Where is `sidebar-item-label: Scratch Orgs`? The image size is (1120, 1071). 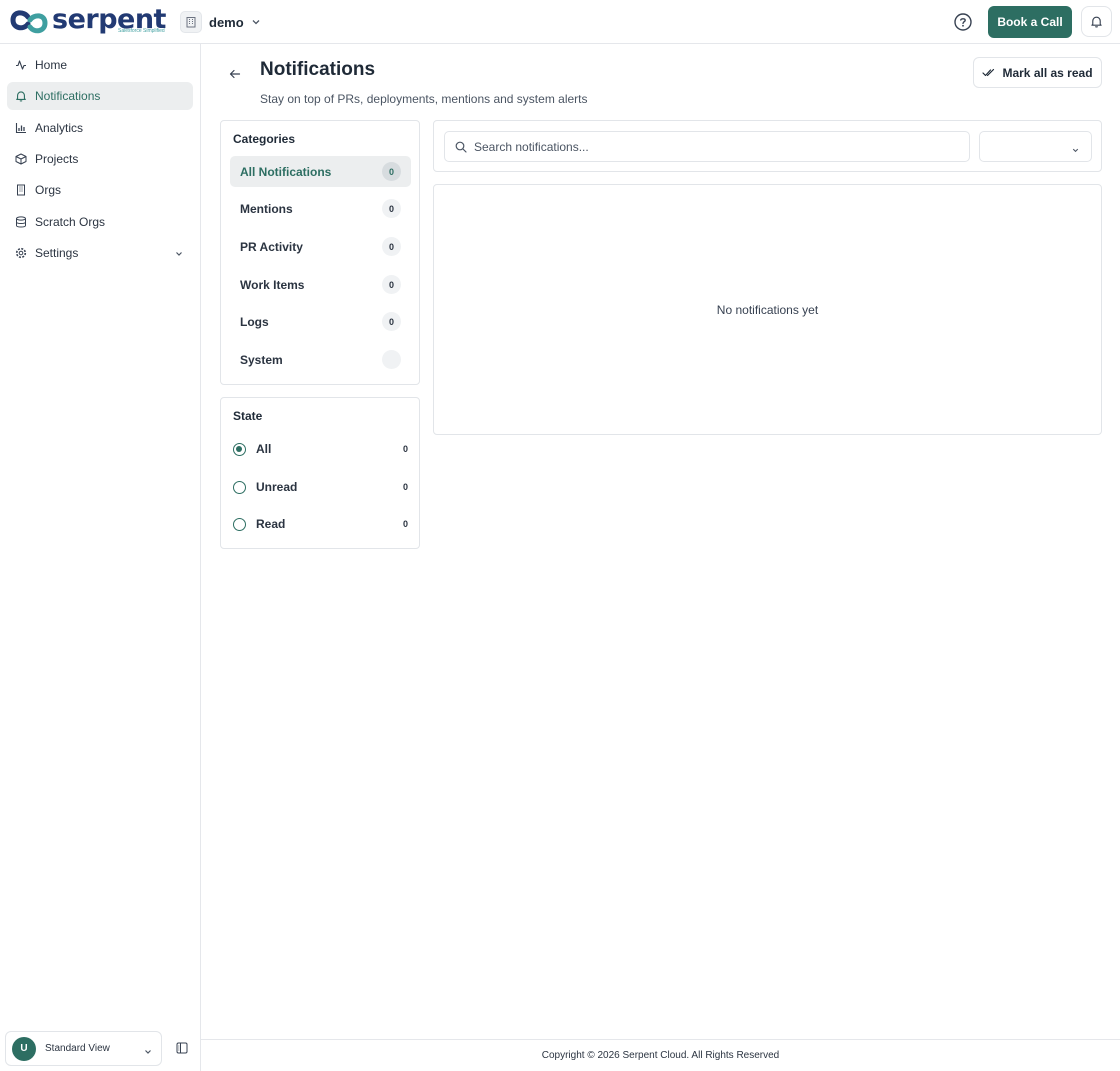
sidebar-item-label: Scratch Orgs is located at coordinates (70, 222).